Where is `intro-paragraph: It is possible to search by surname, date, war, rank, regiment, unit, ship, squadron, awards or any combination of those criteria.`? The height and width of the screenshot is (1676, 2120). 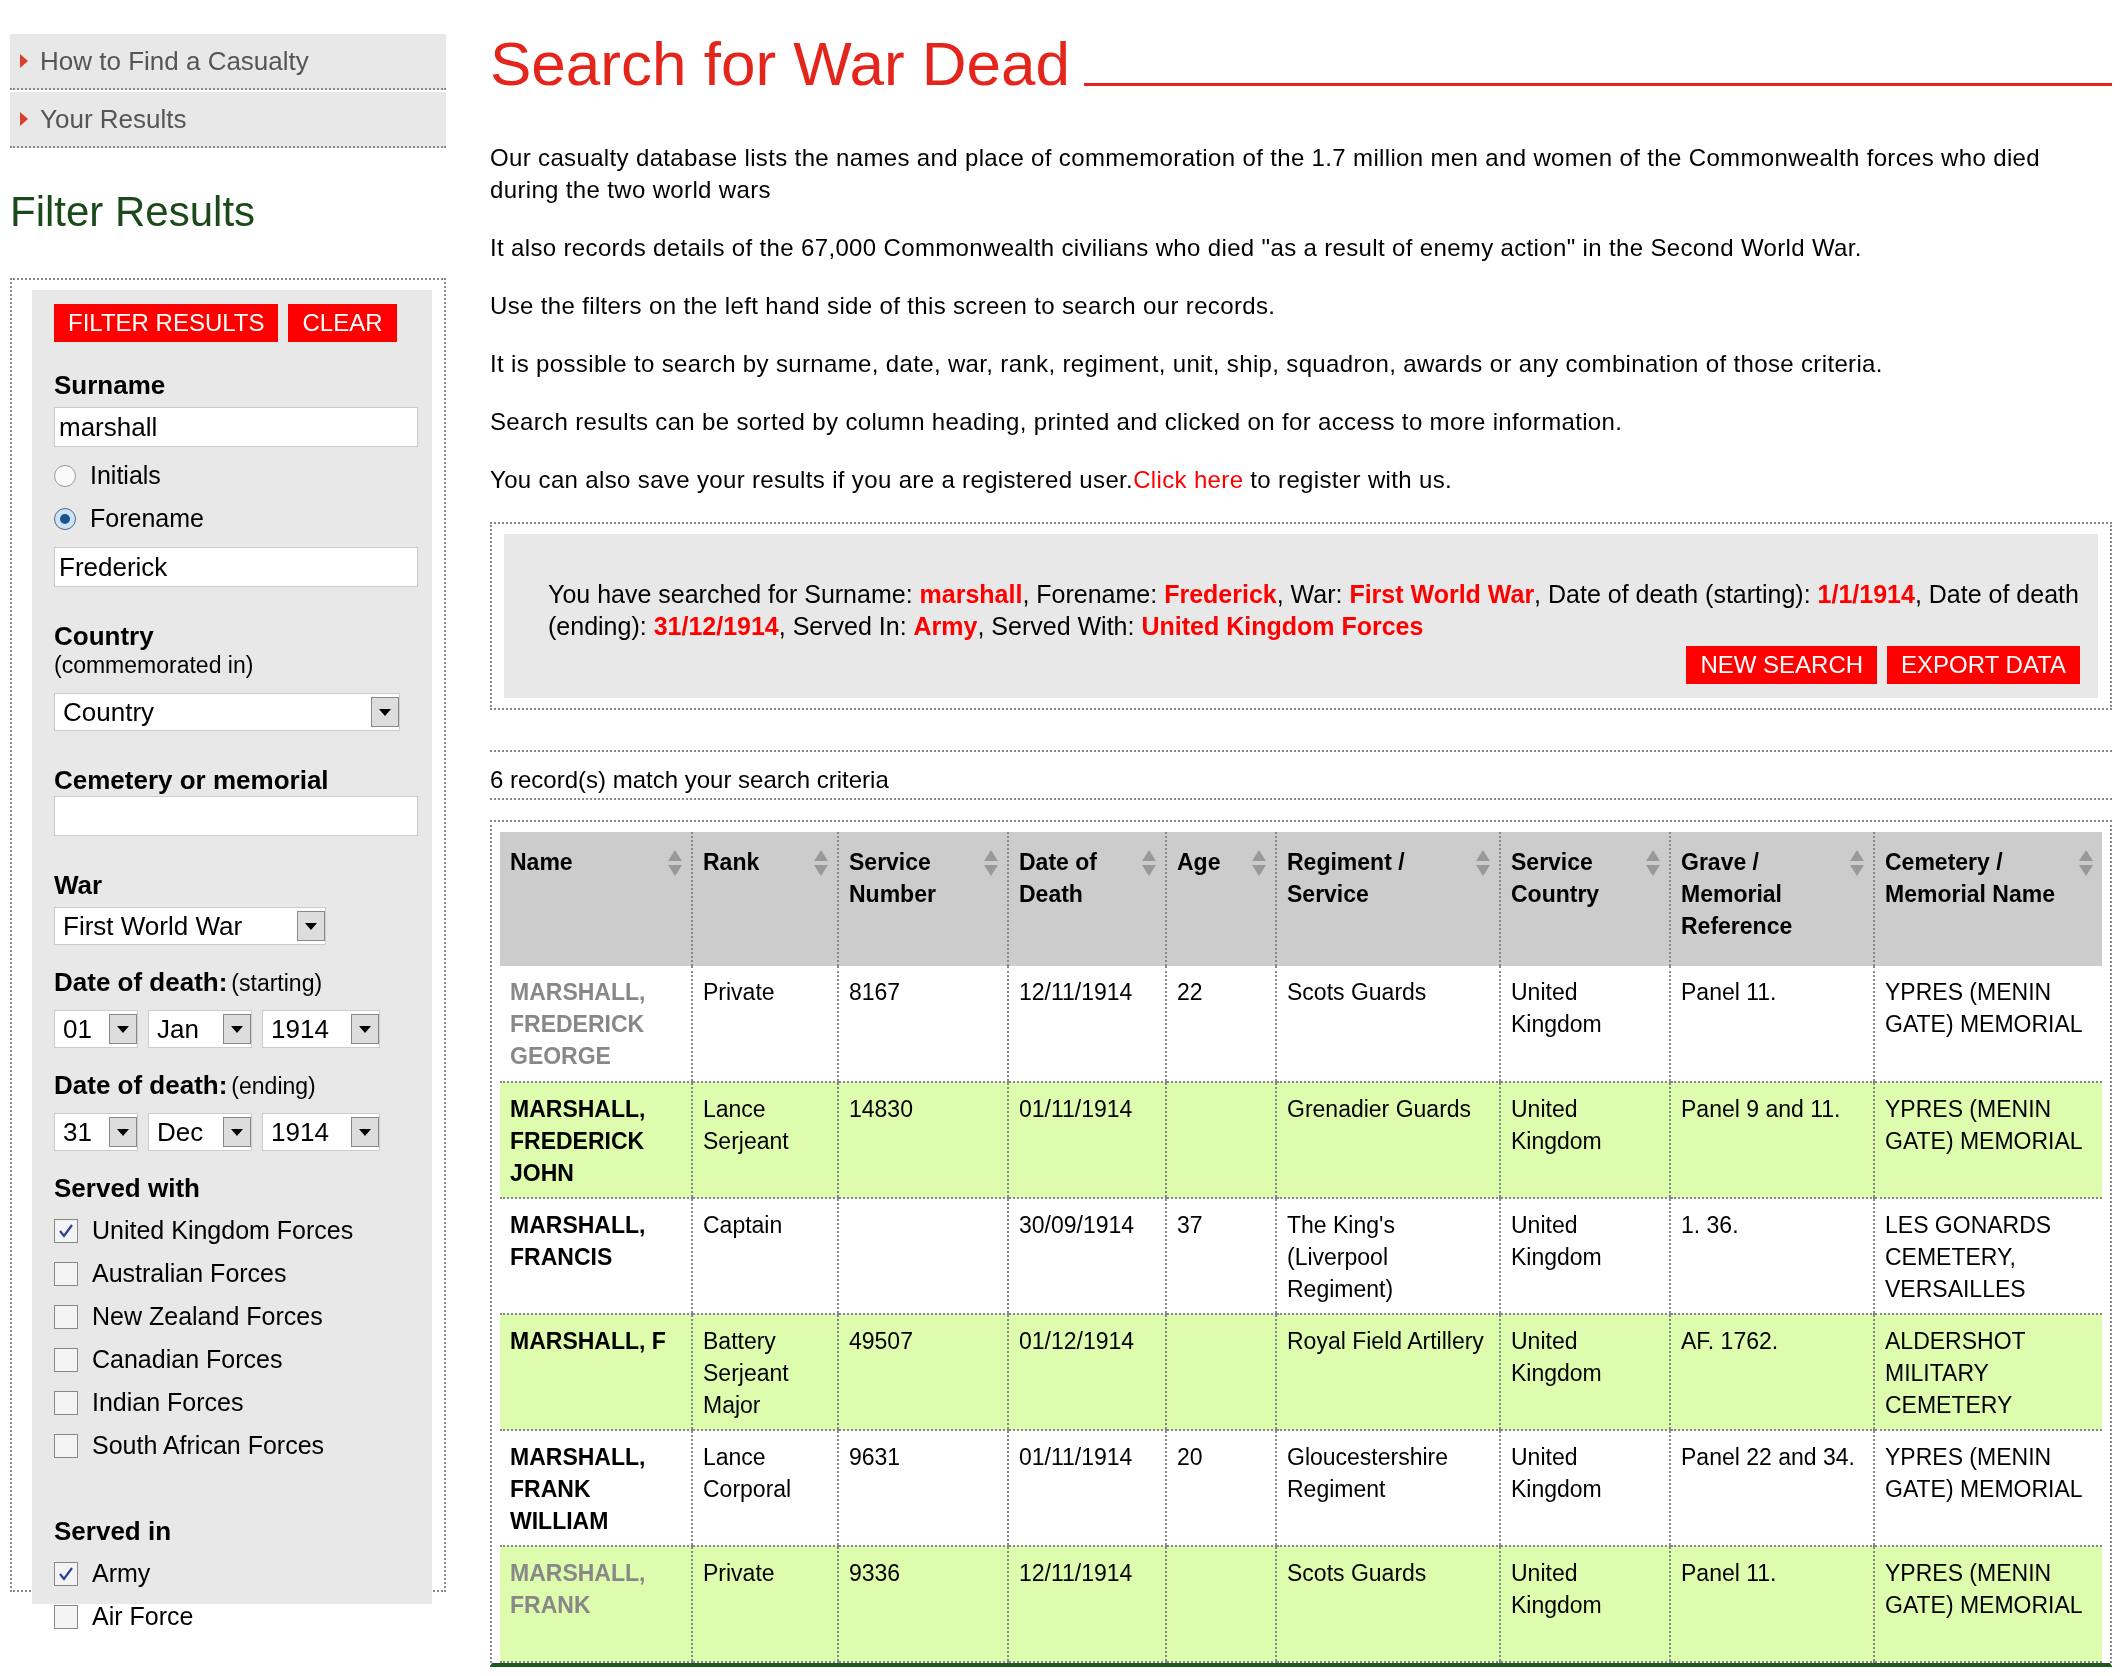
intro-paragraph: It is possible to search by surname, date, war, rank, regiment, unit, ship, squadron, awards or any combination of those criteria. is located at coordinates (1187, 364).